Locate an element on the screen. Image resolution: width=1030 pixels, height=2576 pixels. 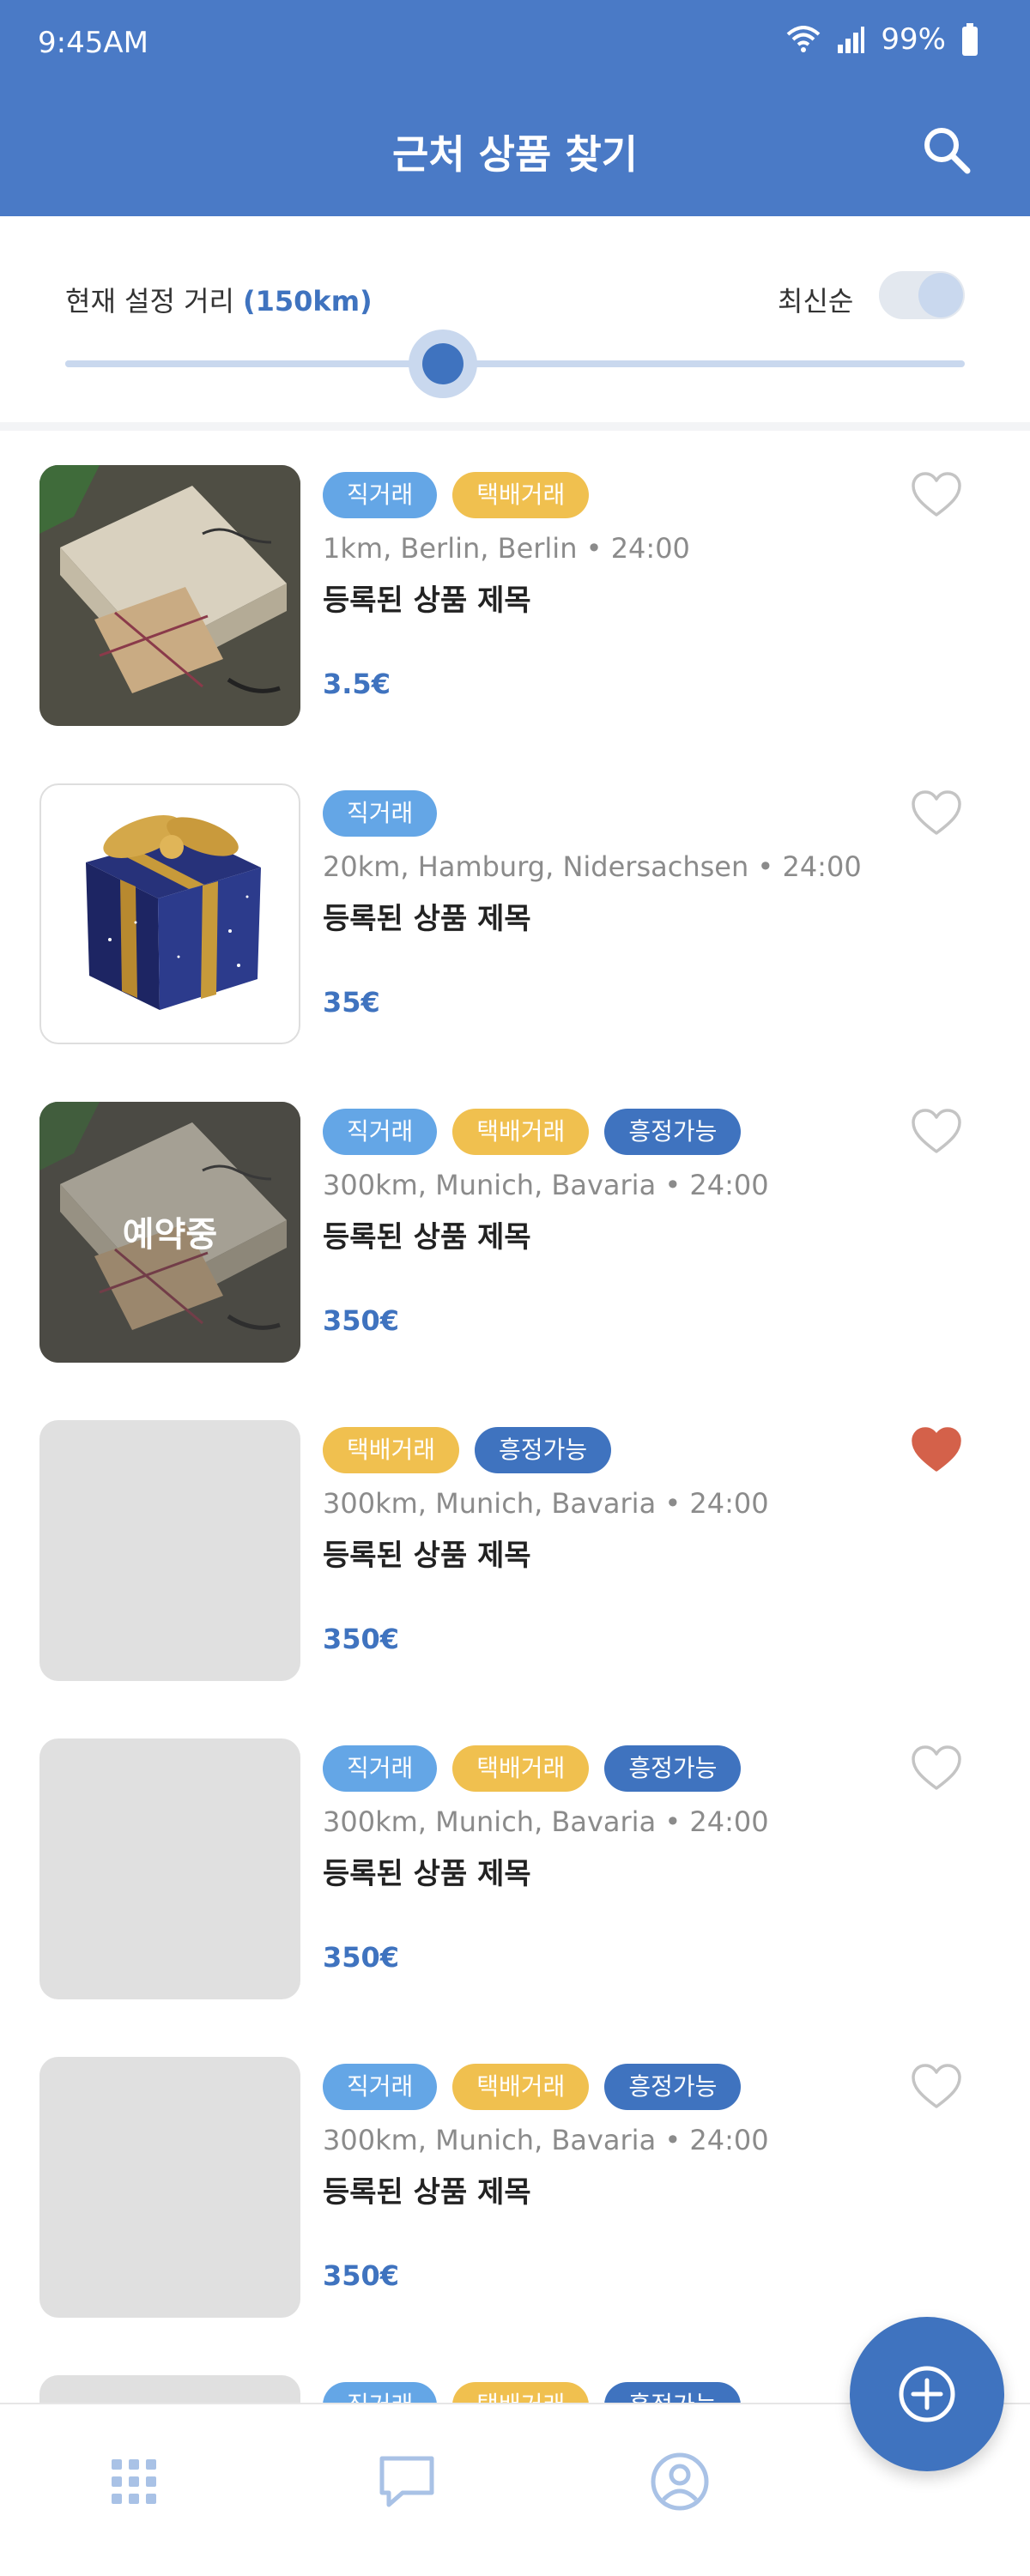
search-button is located at coordinates (947, 150).